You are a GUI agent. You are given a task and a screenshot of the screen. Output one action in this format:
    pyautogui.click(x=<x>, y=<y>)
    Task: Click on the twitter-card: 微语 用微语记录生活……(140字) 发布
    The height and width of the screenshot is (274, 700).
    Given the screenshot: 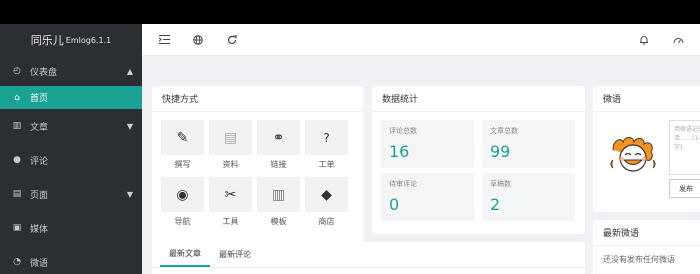 What is the action you would take?
    pyautogui.click(x=646, y=149)
    